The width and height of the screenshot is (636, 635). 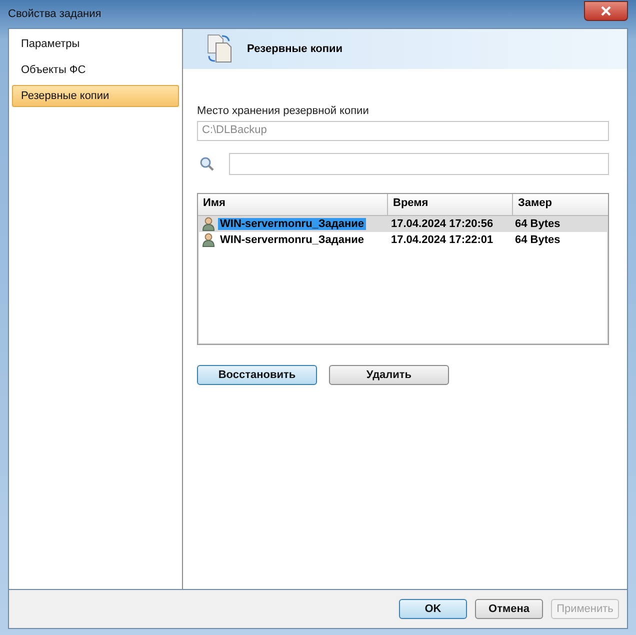 What do you see at coordinates (509, 609) in the screenshot?
I see `dialog-button: Отмена` at bounding box center [509, 609].